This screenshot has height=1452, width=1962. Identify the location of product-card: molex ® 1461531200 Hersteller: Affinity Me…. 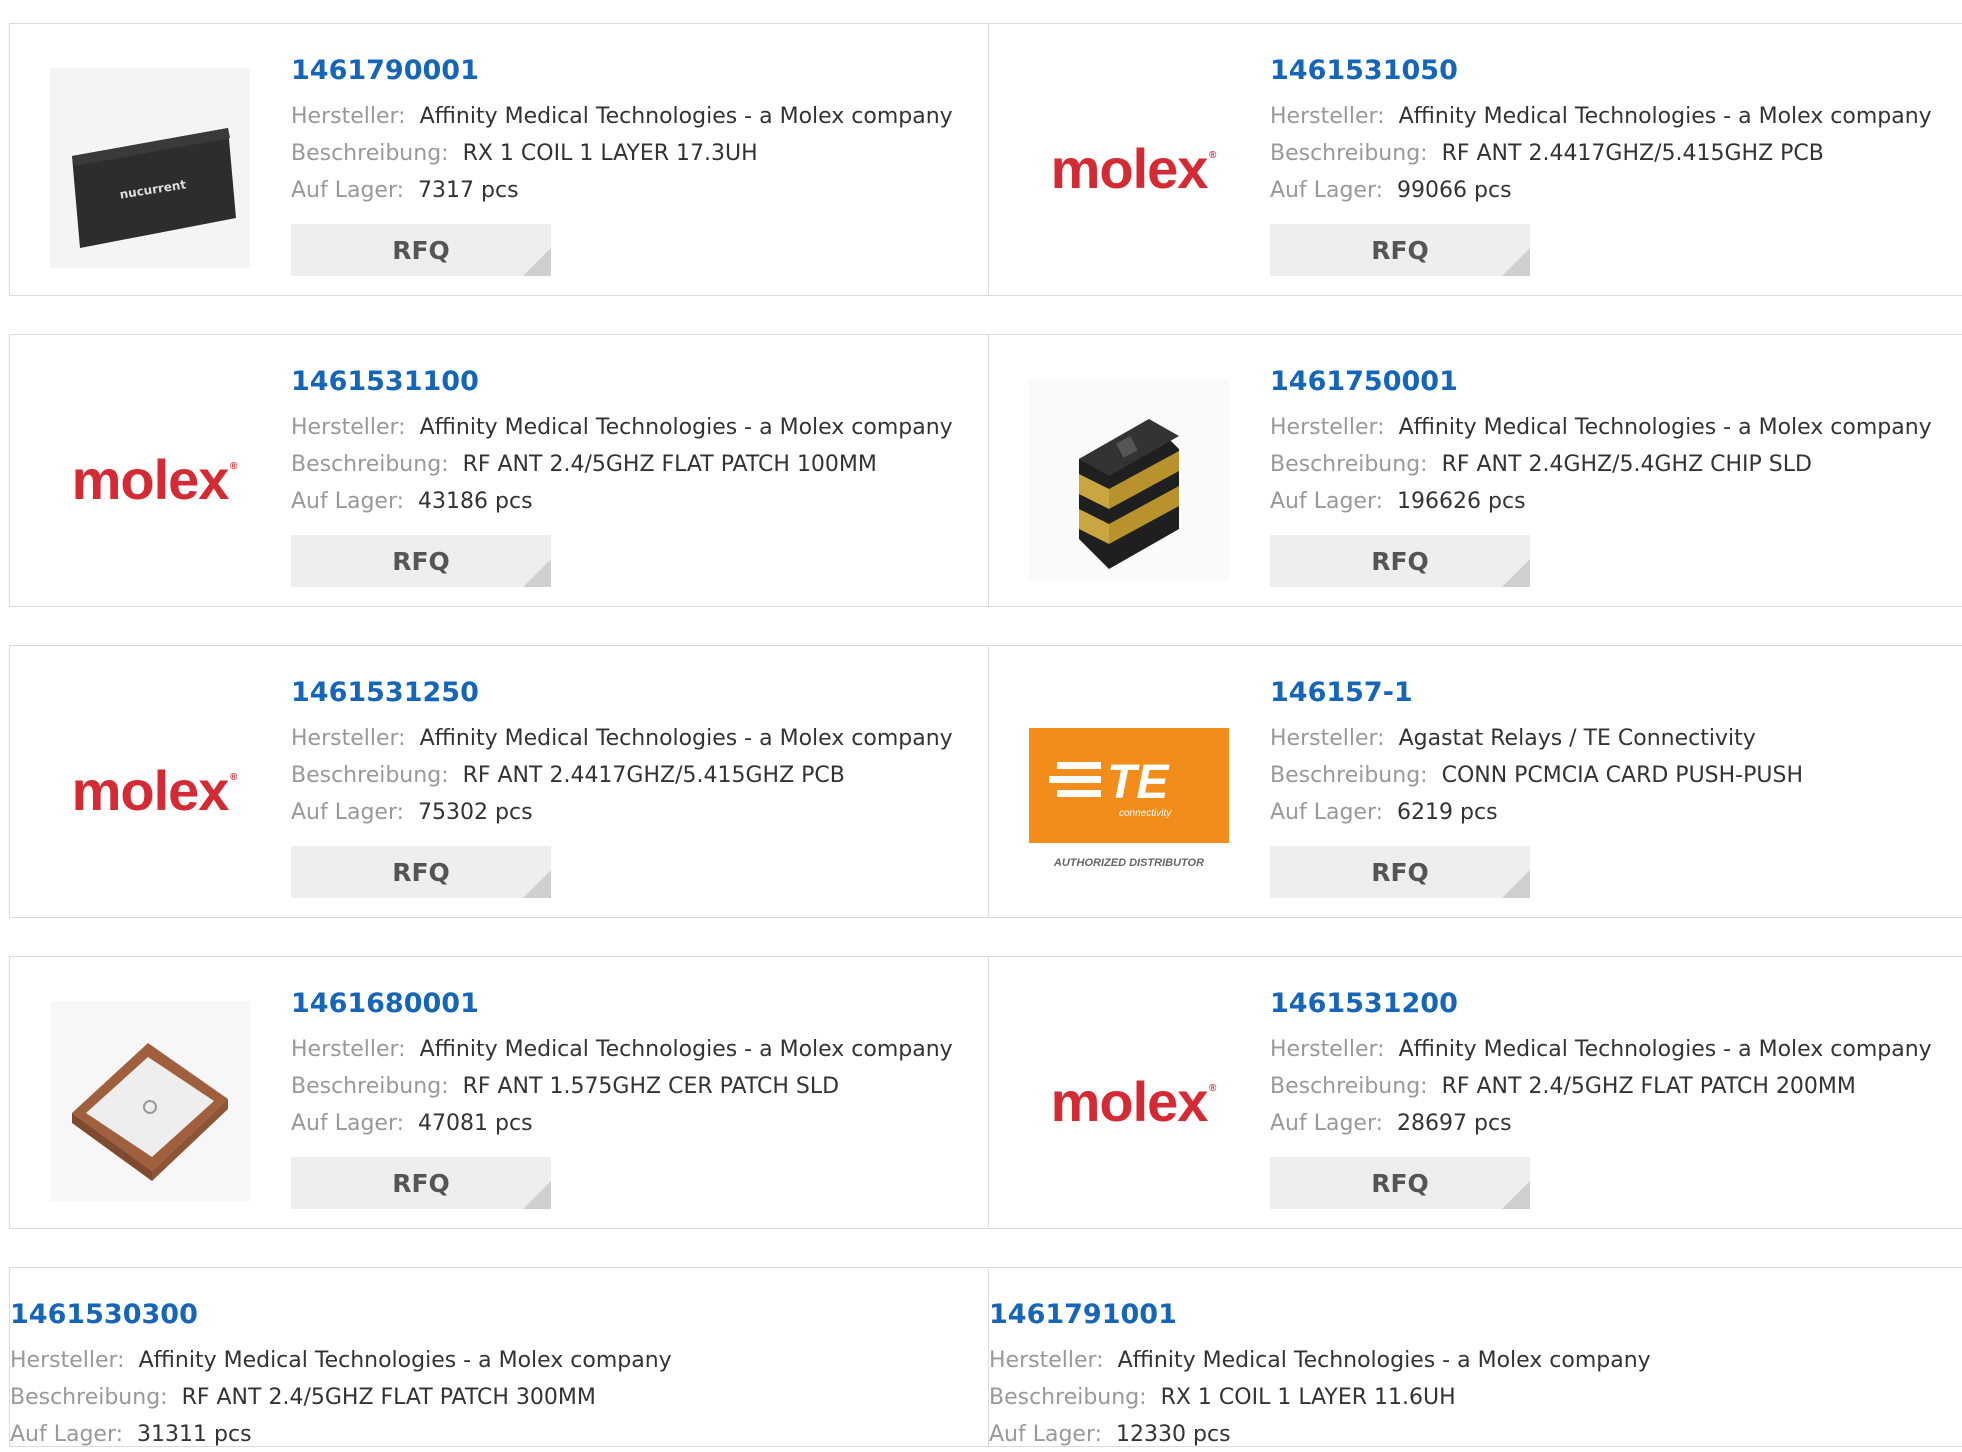
(1475, 1092).